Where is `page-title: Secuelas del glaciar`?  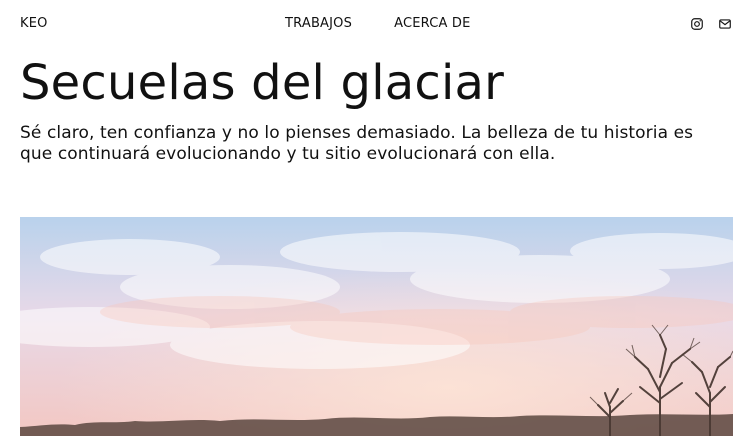
page-title: Secuelas del glaciar is located at coordinates (262, 83).